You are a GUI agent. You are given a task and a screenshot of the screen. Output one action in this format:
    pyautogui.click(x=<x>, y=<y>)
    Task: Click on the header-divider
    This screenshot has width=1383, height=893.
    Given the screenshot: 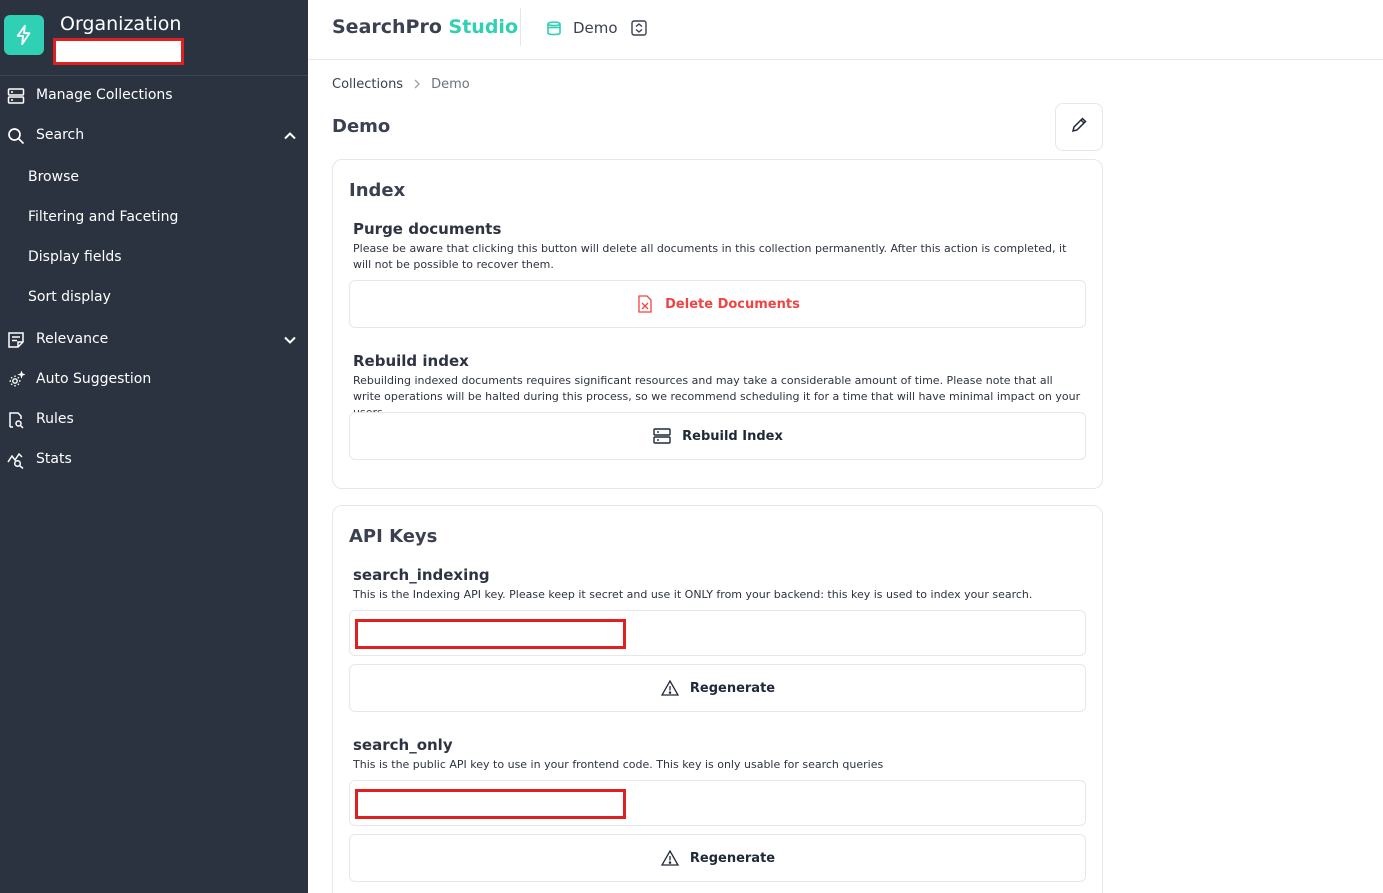 What is the action you would take?
    pyautogui.click(x=520, y=27)
    